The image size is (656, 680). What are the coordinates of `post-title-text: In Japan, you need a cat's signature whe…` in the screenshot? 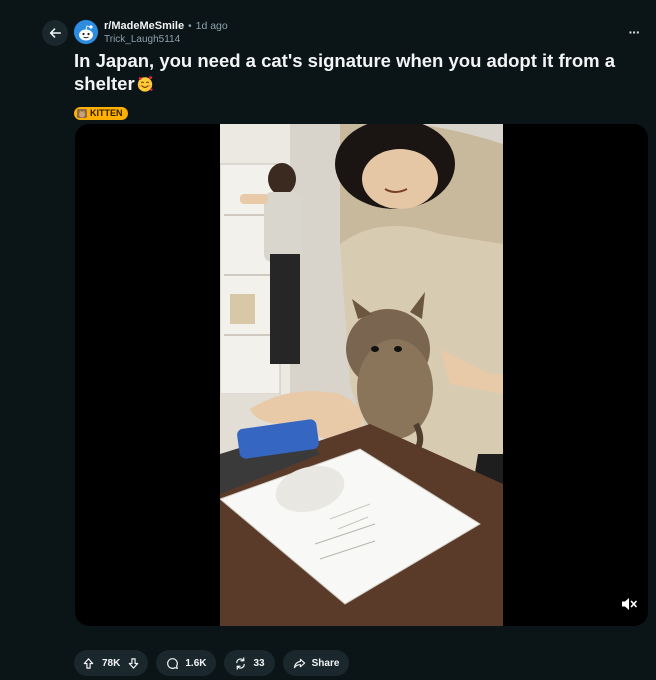 It's located at (344, 72).